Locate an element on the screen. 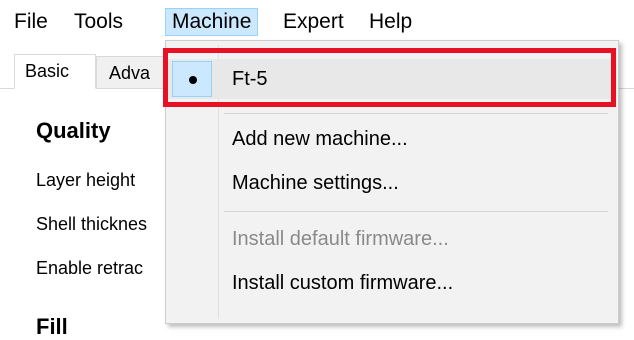 The height and width of the screenshot is (340, 634). menu-bar: File Tools Machine Expert Help is located at coordinates (317, 20).